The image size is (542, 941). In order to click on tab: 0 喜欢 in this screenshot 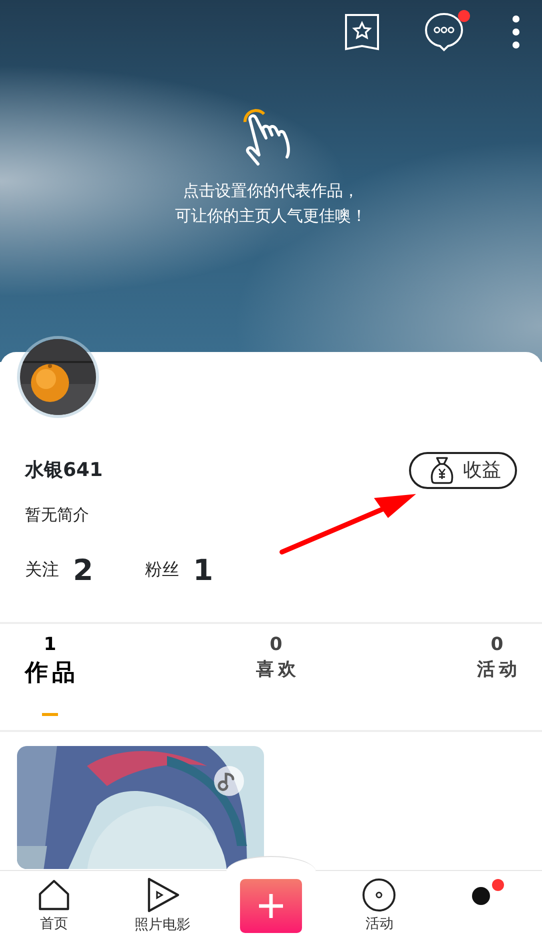, I will do `click(276, 682)`.